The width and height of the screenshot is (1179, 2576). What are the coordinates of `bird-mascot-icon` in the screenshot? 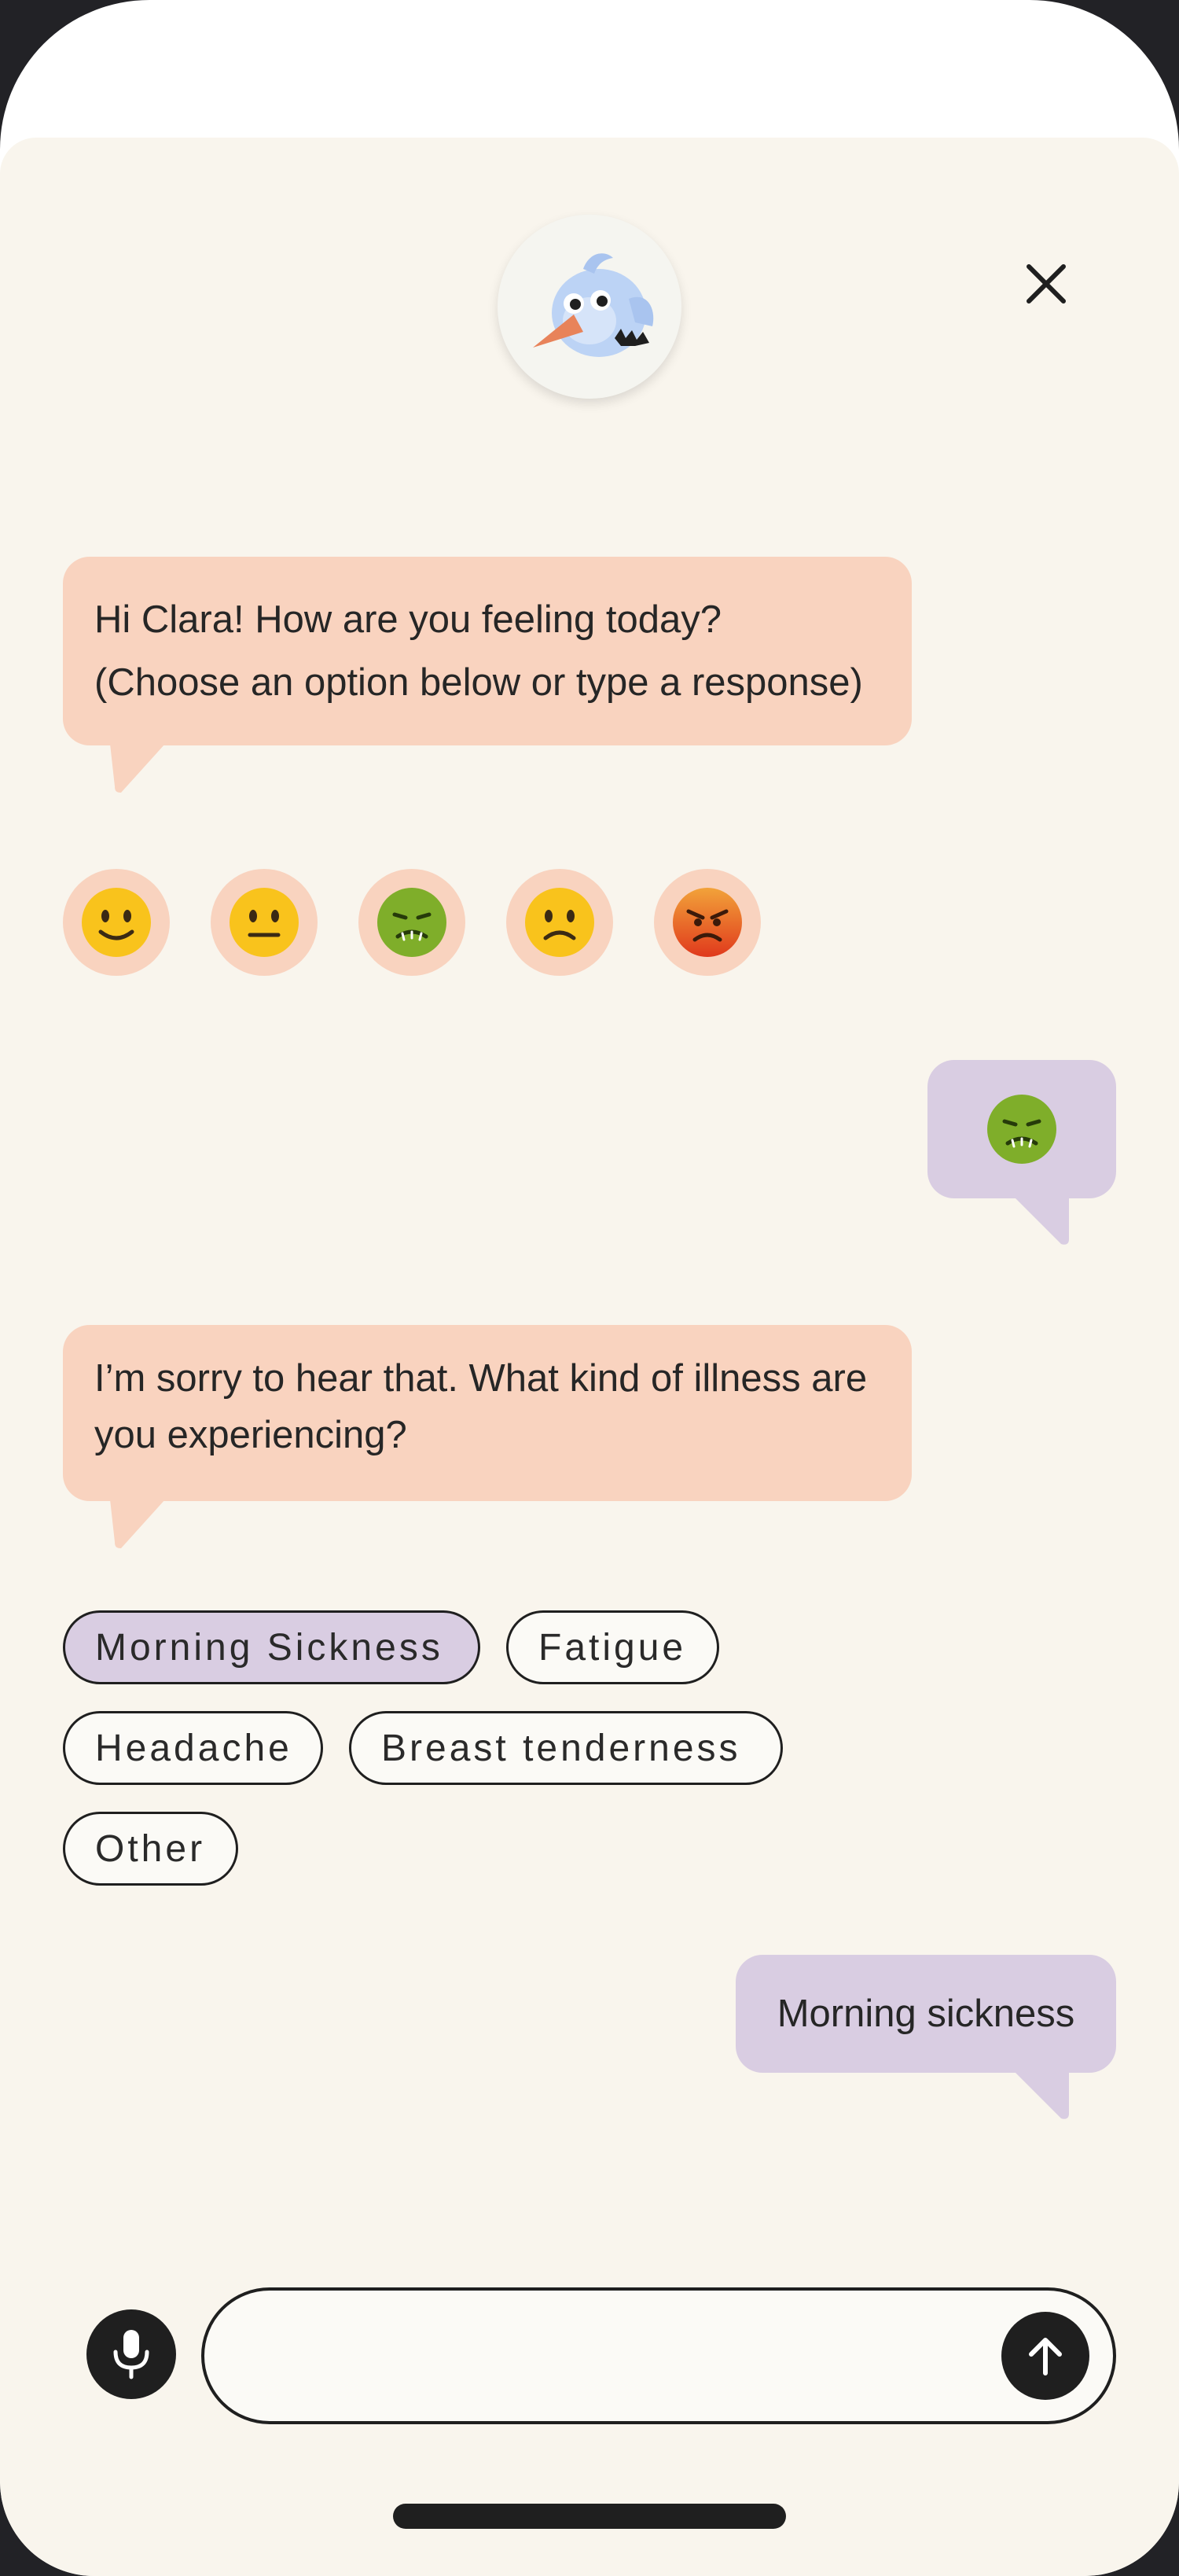 It's located at (594, 305).